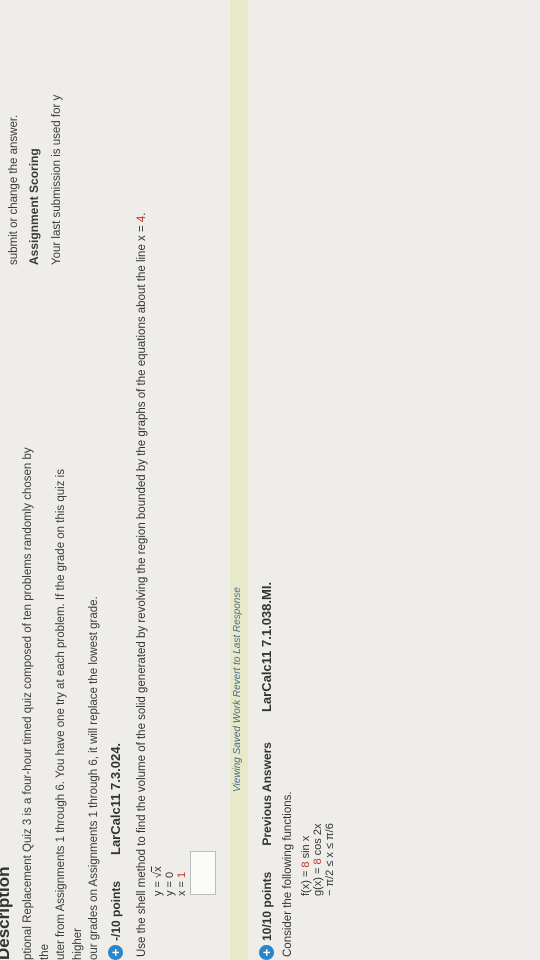 Image resolution: width=540 pixels, height=960 pixels. Describe the element at coordinates (288, 874) in the screenshot. I see `question-2-prompt: Consider the following functions.` at that location.